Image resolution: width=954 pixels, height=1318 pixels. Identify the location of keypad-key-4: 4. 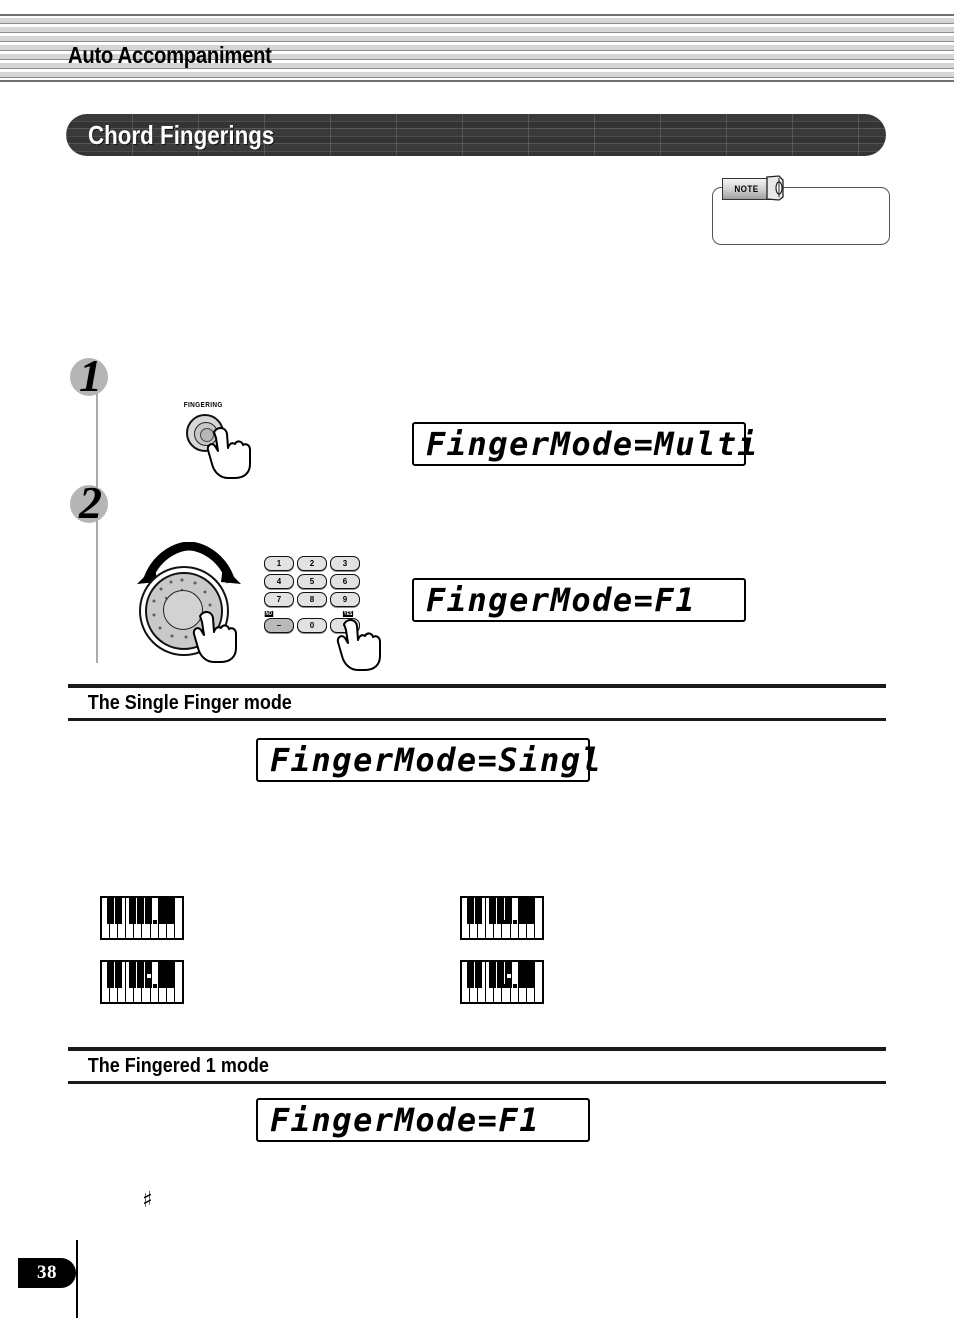
(279, 581).